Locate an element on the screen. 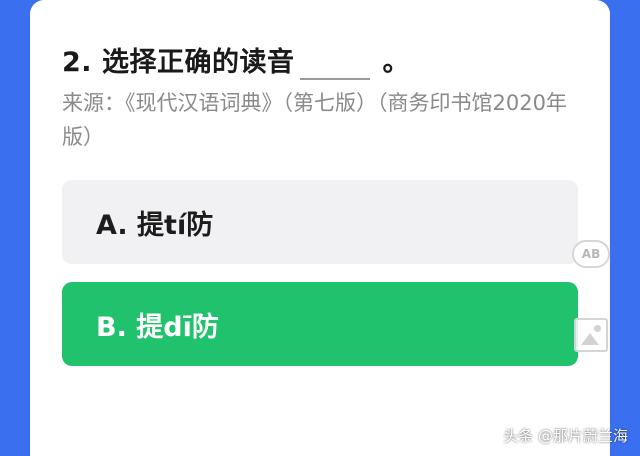 The image size is (640, 456). question-title: 2. 选择正确的读音 。 is located at coordinates (236, 60).